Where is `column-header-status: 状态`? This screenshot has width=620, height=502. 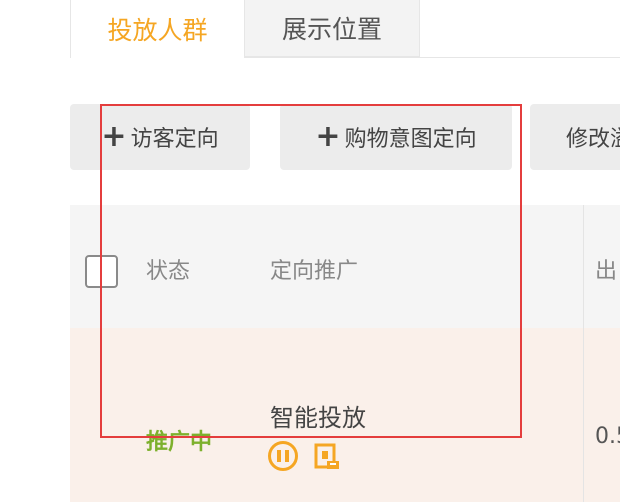
column-header-status: 状态 is located at coordinates (168, 271).